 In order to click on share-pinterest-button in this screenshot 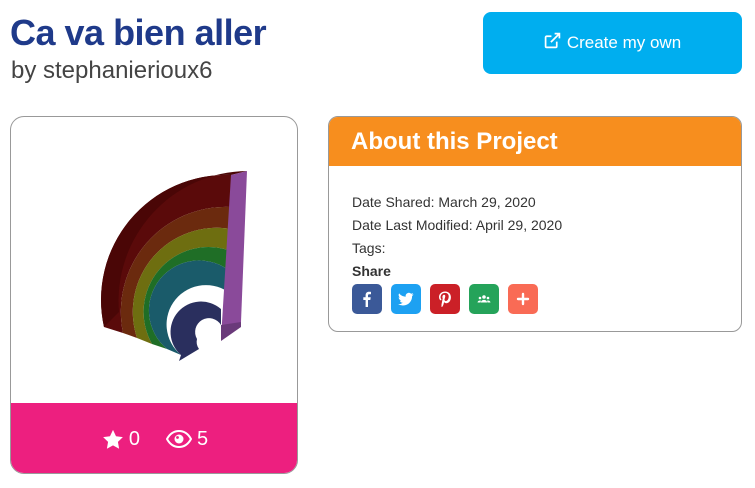, I will do `click(445, 299)`.